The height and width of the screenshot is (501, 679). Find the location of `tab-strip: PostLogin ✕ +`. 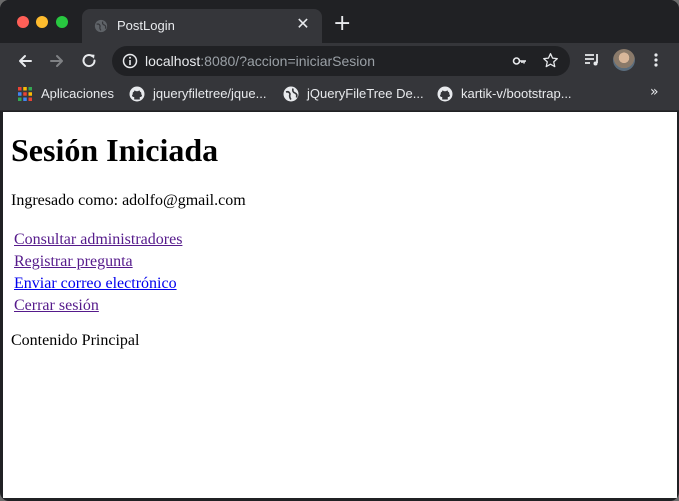

tab-strip: PostLogin ✕ + is located at coordinates (339, 21).